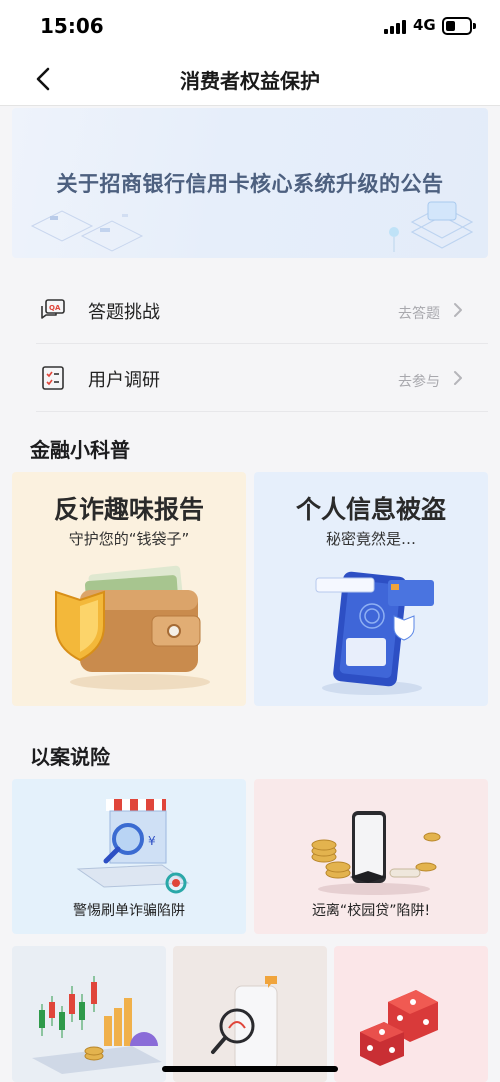 Image resolution: width=500 pixels, height=1082 pixels. I want to click on home-indicator, so click(250, 1069).